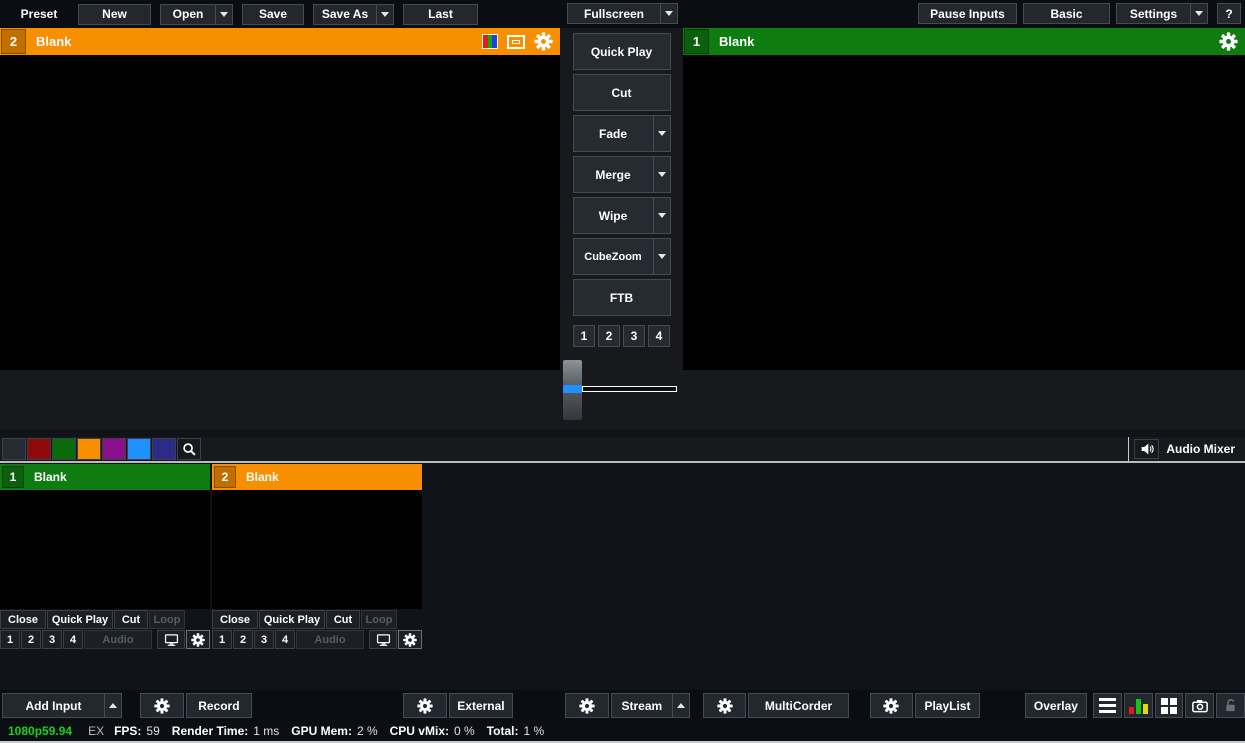 This screenshot has height=743, width=1245. Describe the element at coordinates (1229, 13) in the screenshot. I see `help-button: ?` at that location.